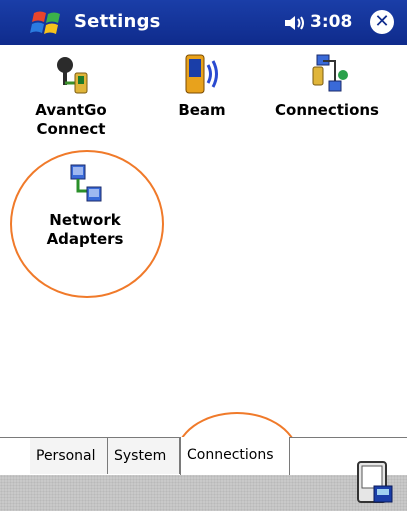 This screenshot has height=511, width=407. What do you see at coordinates (69, 456) in the screenshot?
I see `tab-personal: Personal` at bounding box center [69, 456].